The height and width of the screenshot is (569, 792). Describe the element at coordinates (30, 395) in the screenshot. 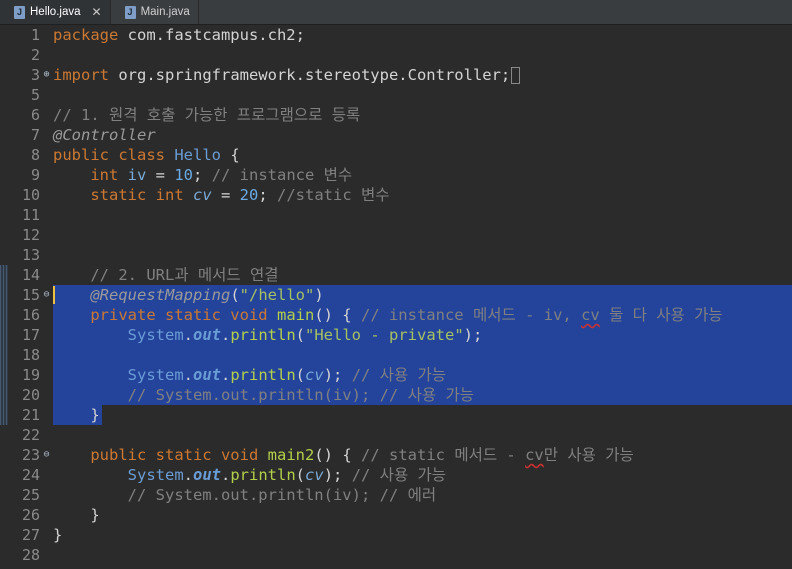

I see `line-number: 20` at that location.